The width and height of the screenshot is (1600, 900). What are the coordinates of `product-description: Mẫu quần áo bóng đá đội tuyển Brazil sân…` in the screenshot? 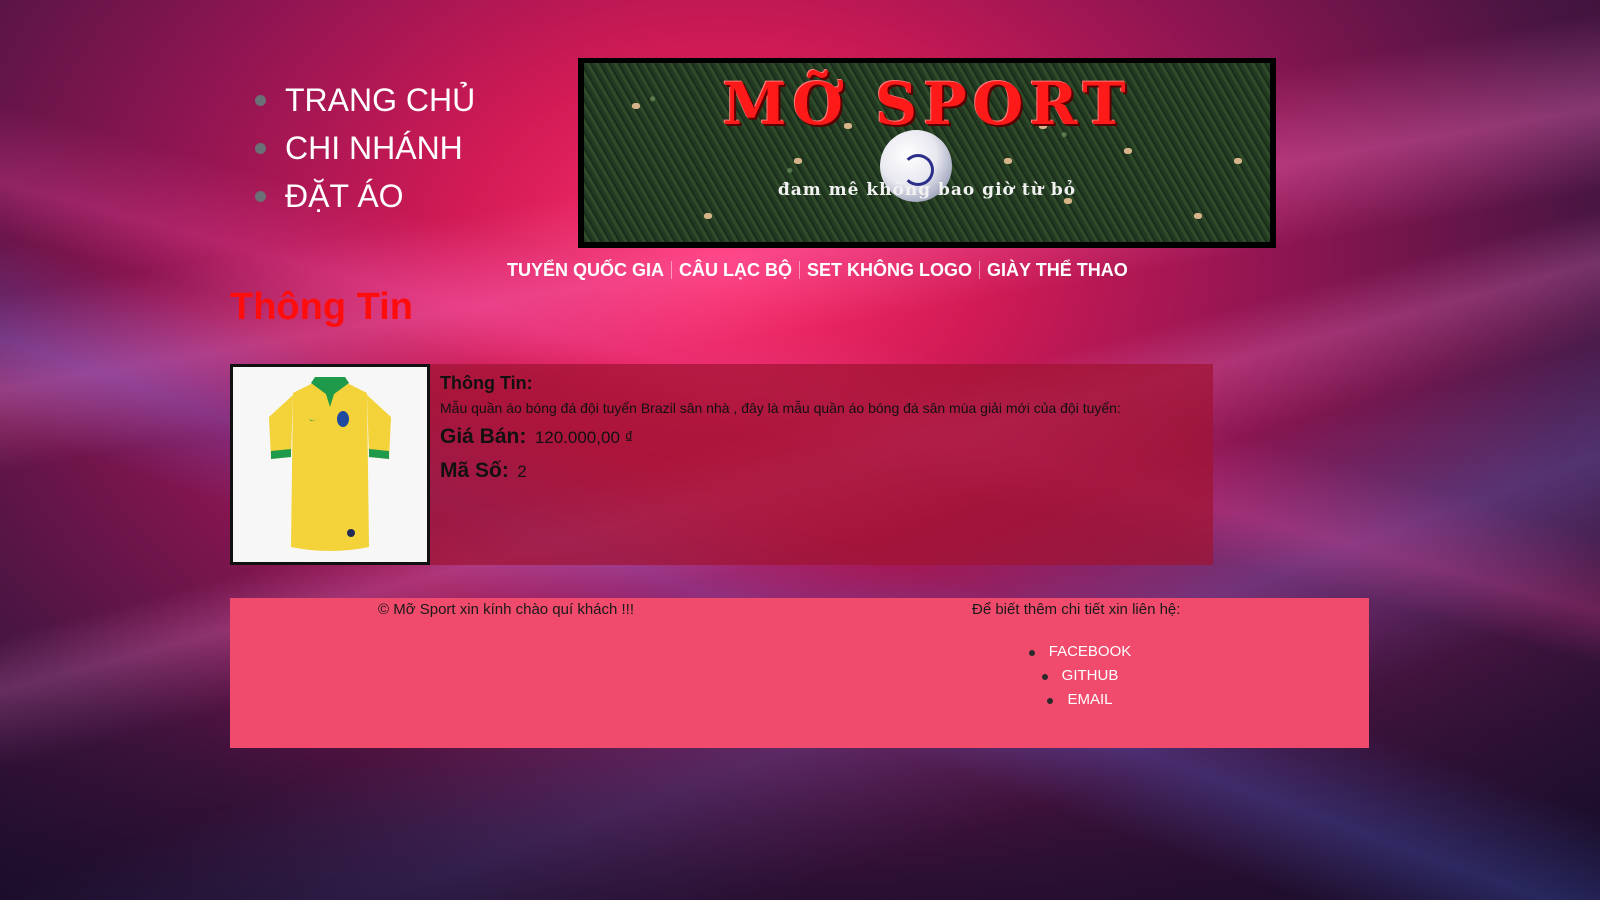 It's located at (780, 408).